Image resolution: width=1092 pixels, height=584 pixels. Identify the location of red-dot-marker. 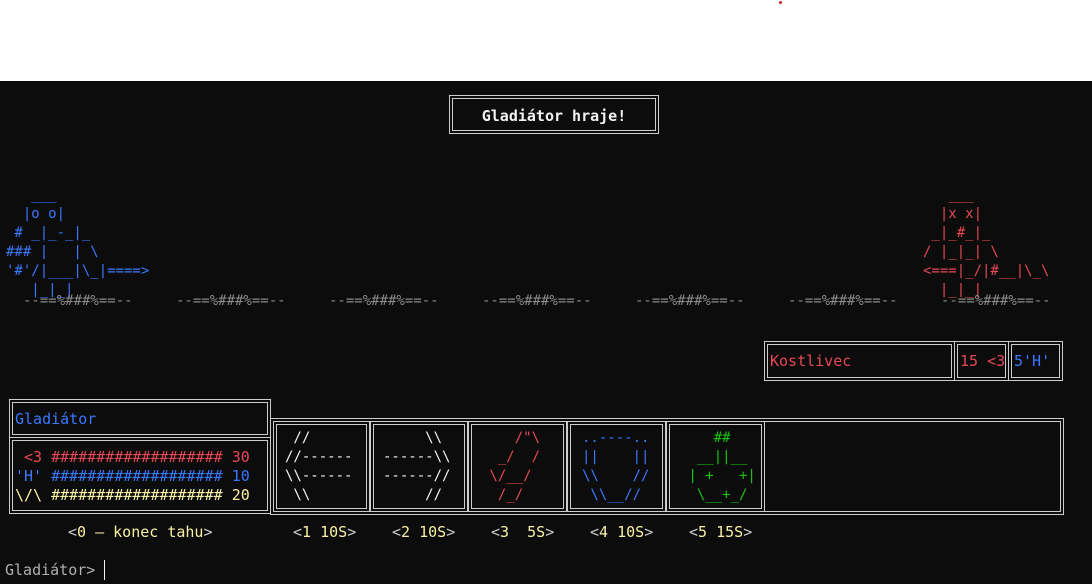
(780, 2).